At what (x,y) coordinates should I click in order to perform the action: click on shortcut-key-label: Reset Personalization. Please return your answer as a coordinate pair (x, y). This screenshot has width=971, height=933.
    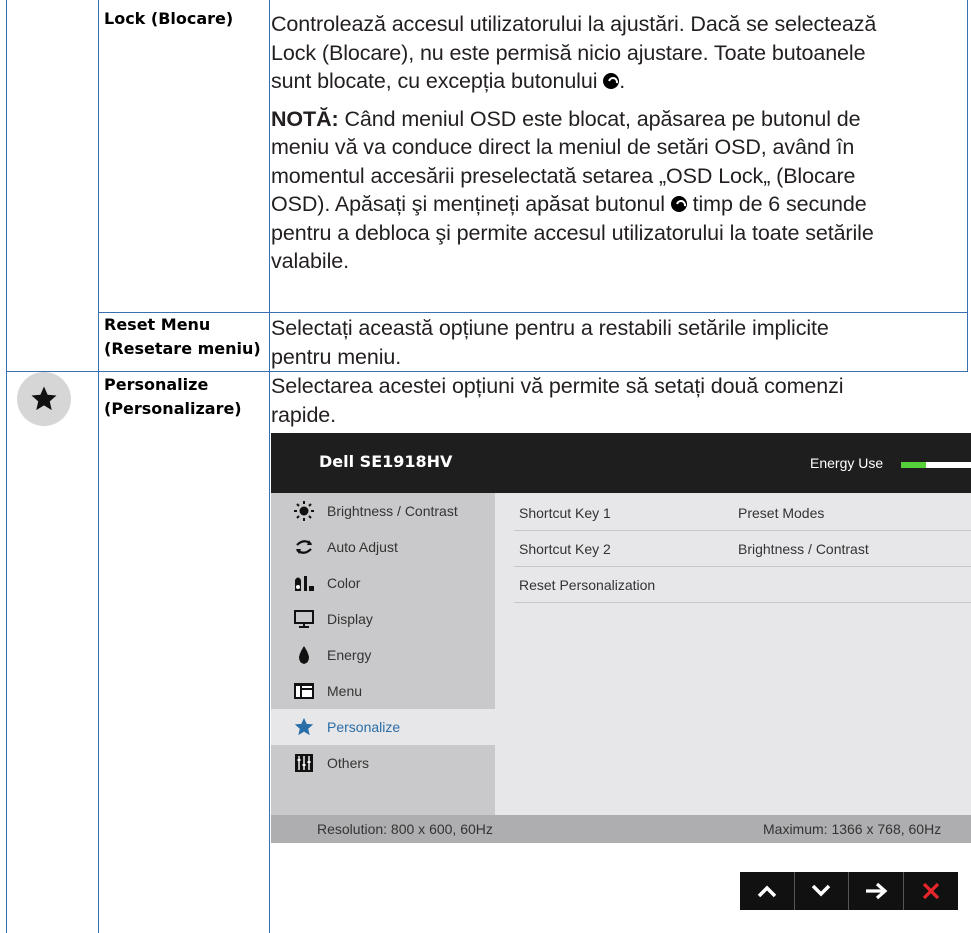
    Looking at the image, I should click on (587, 585).